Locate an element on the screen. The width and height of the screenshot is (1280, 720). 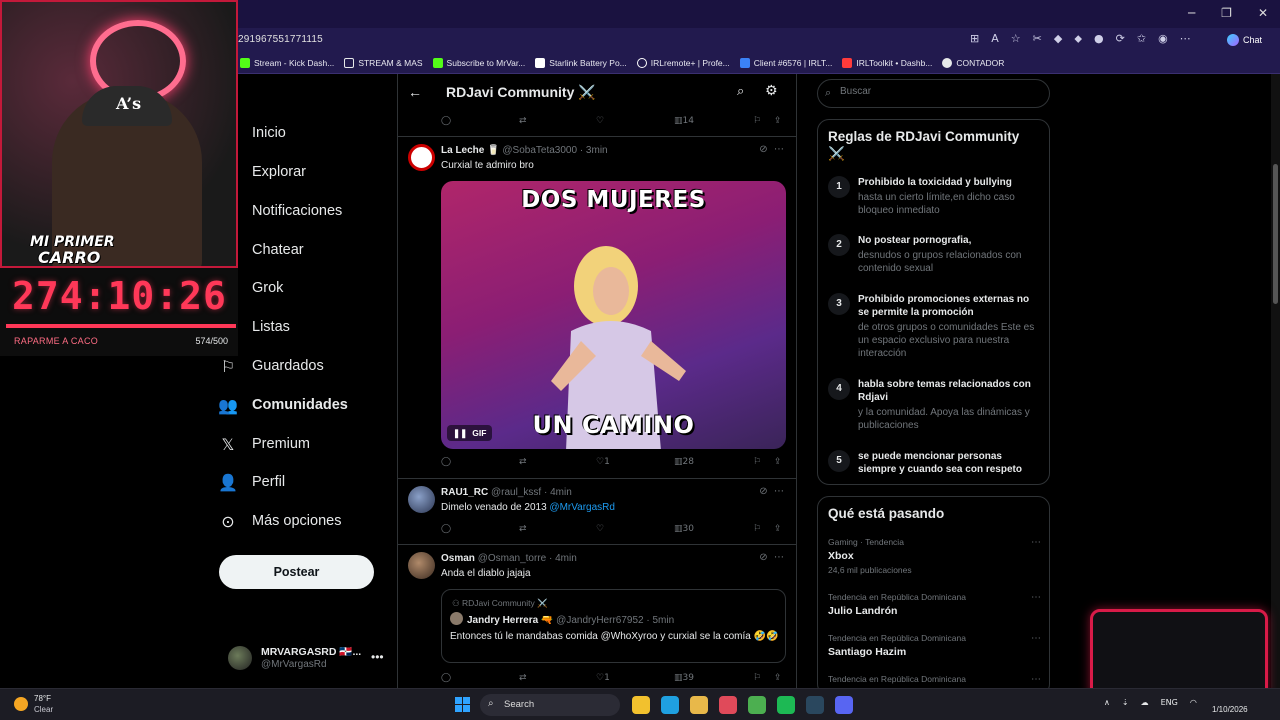
scrollbar-thumb is located at coordinates (1275, 234).